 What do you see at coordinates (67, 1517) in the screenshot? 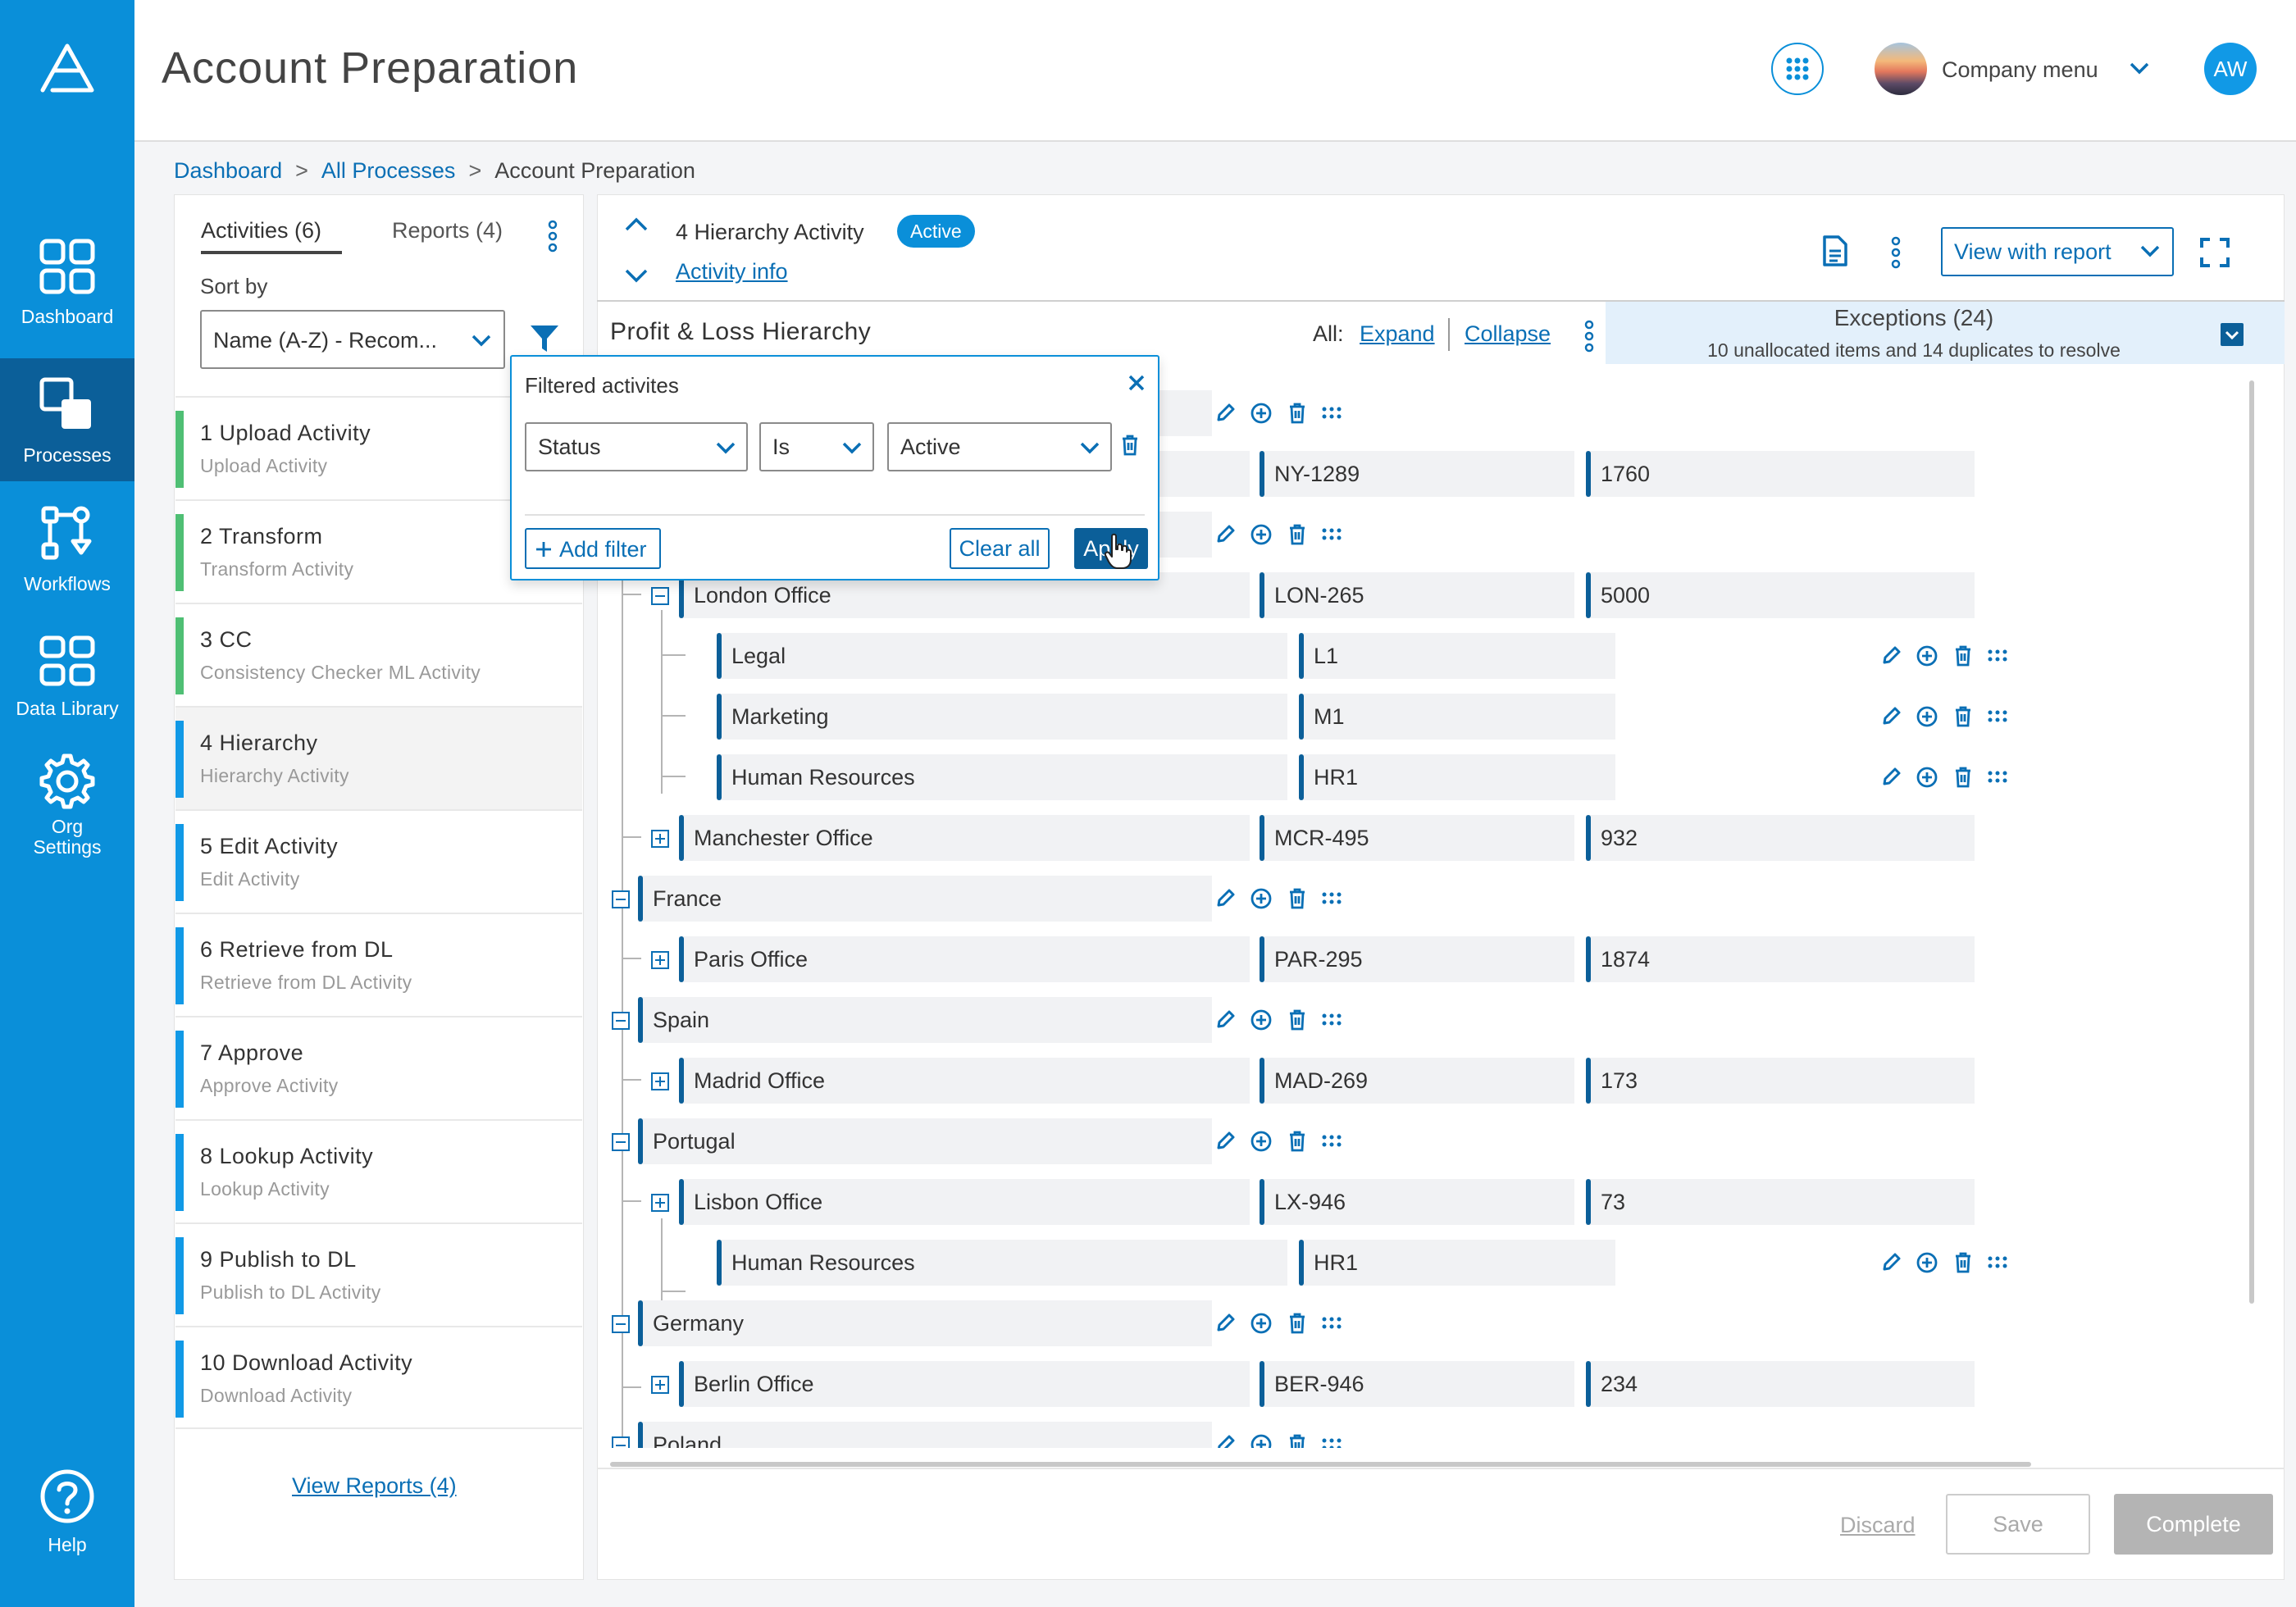
I see `nav-help: Help` at bounding box center [67, 1517].